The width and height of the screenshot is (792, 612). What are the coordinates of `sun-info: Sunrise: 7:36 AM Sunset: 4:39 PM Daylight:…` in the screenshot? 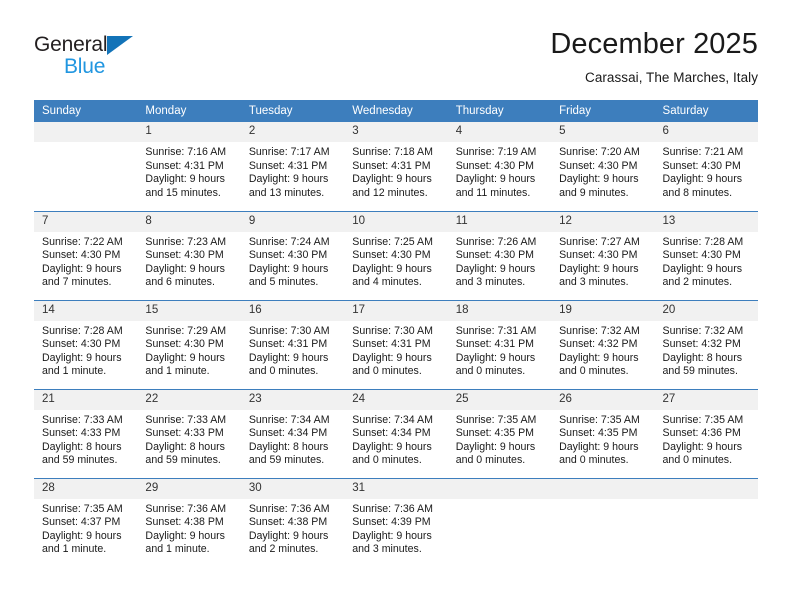 It's located at (395, 528).